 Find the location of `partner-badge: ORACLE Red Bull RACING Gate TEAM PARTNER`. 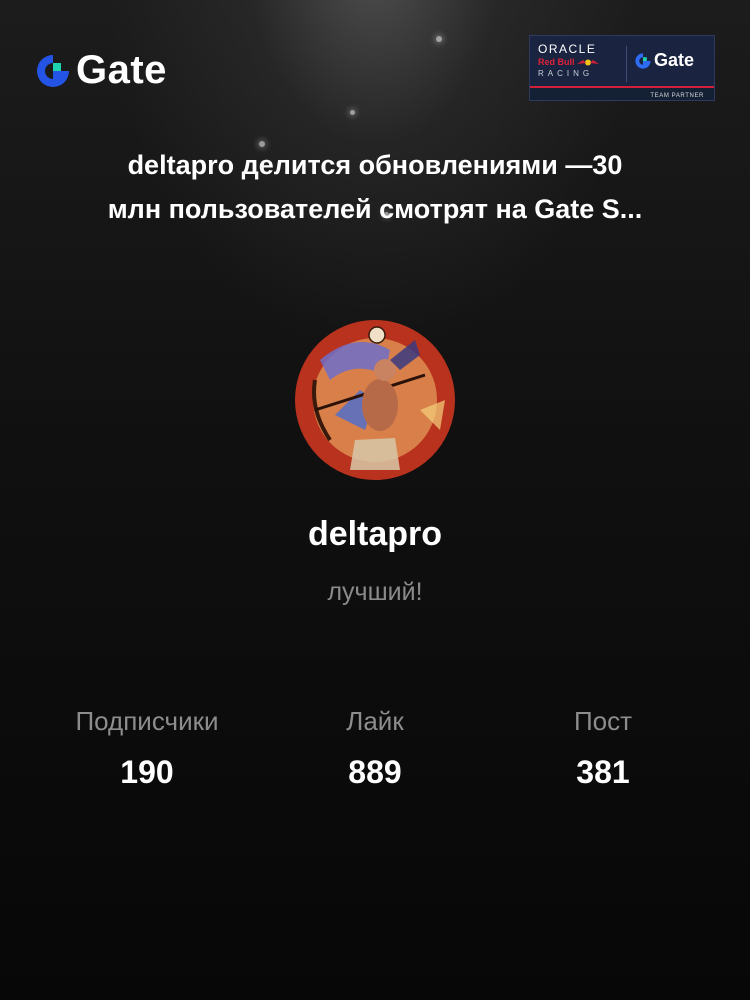

partner-badge: ORACLE Red Bull RACING Gate TEAM PARTNER is located at coordinates (622, 68).